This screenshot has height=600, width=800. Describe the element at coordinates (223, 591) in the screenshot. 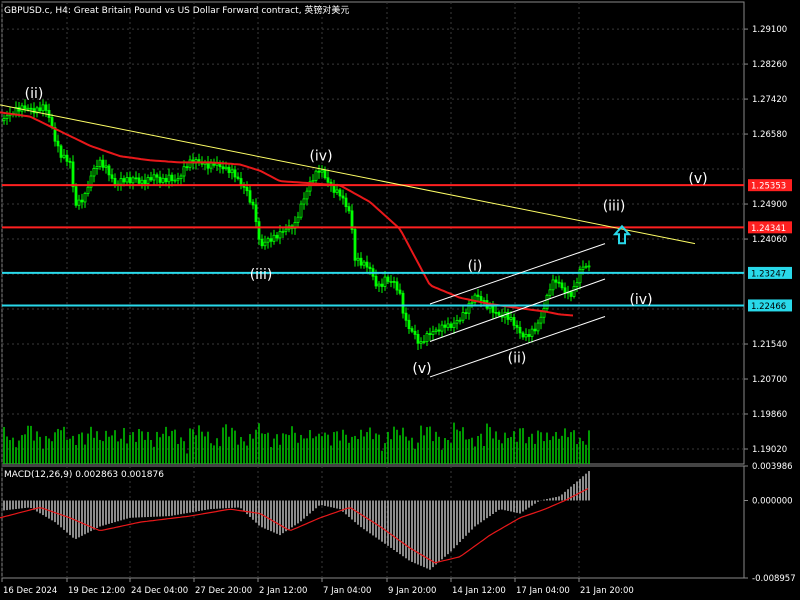

I see `x-tick-label: 27 Dec 20:00` at that location.